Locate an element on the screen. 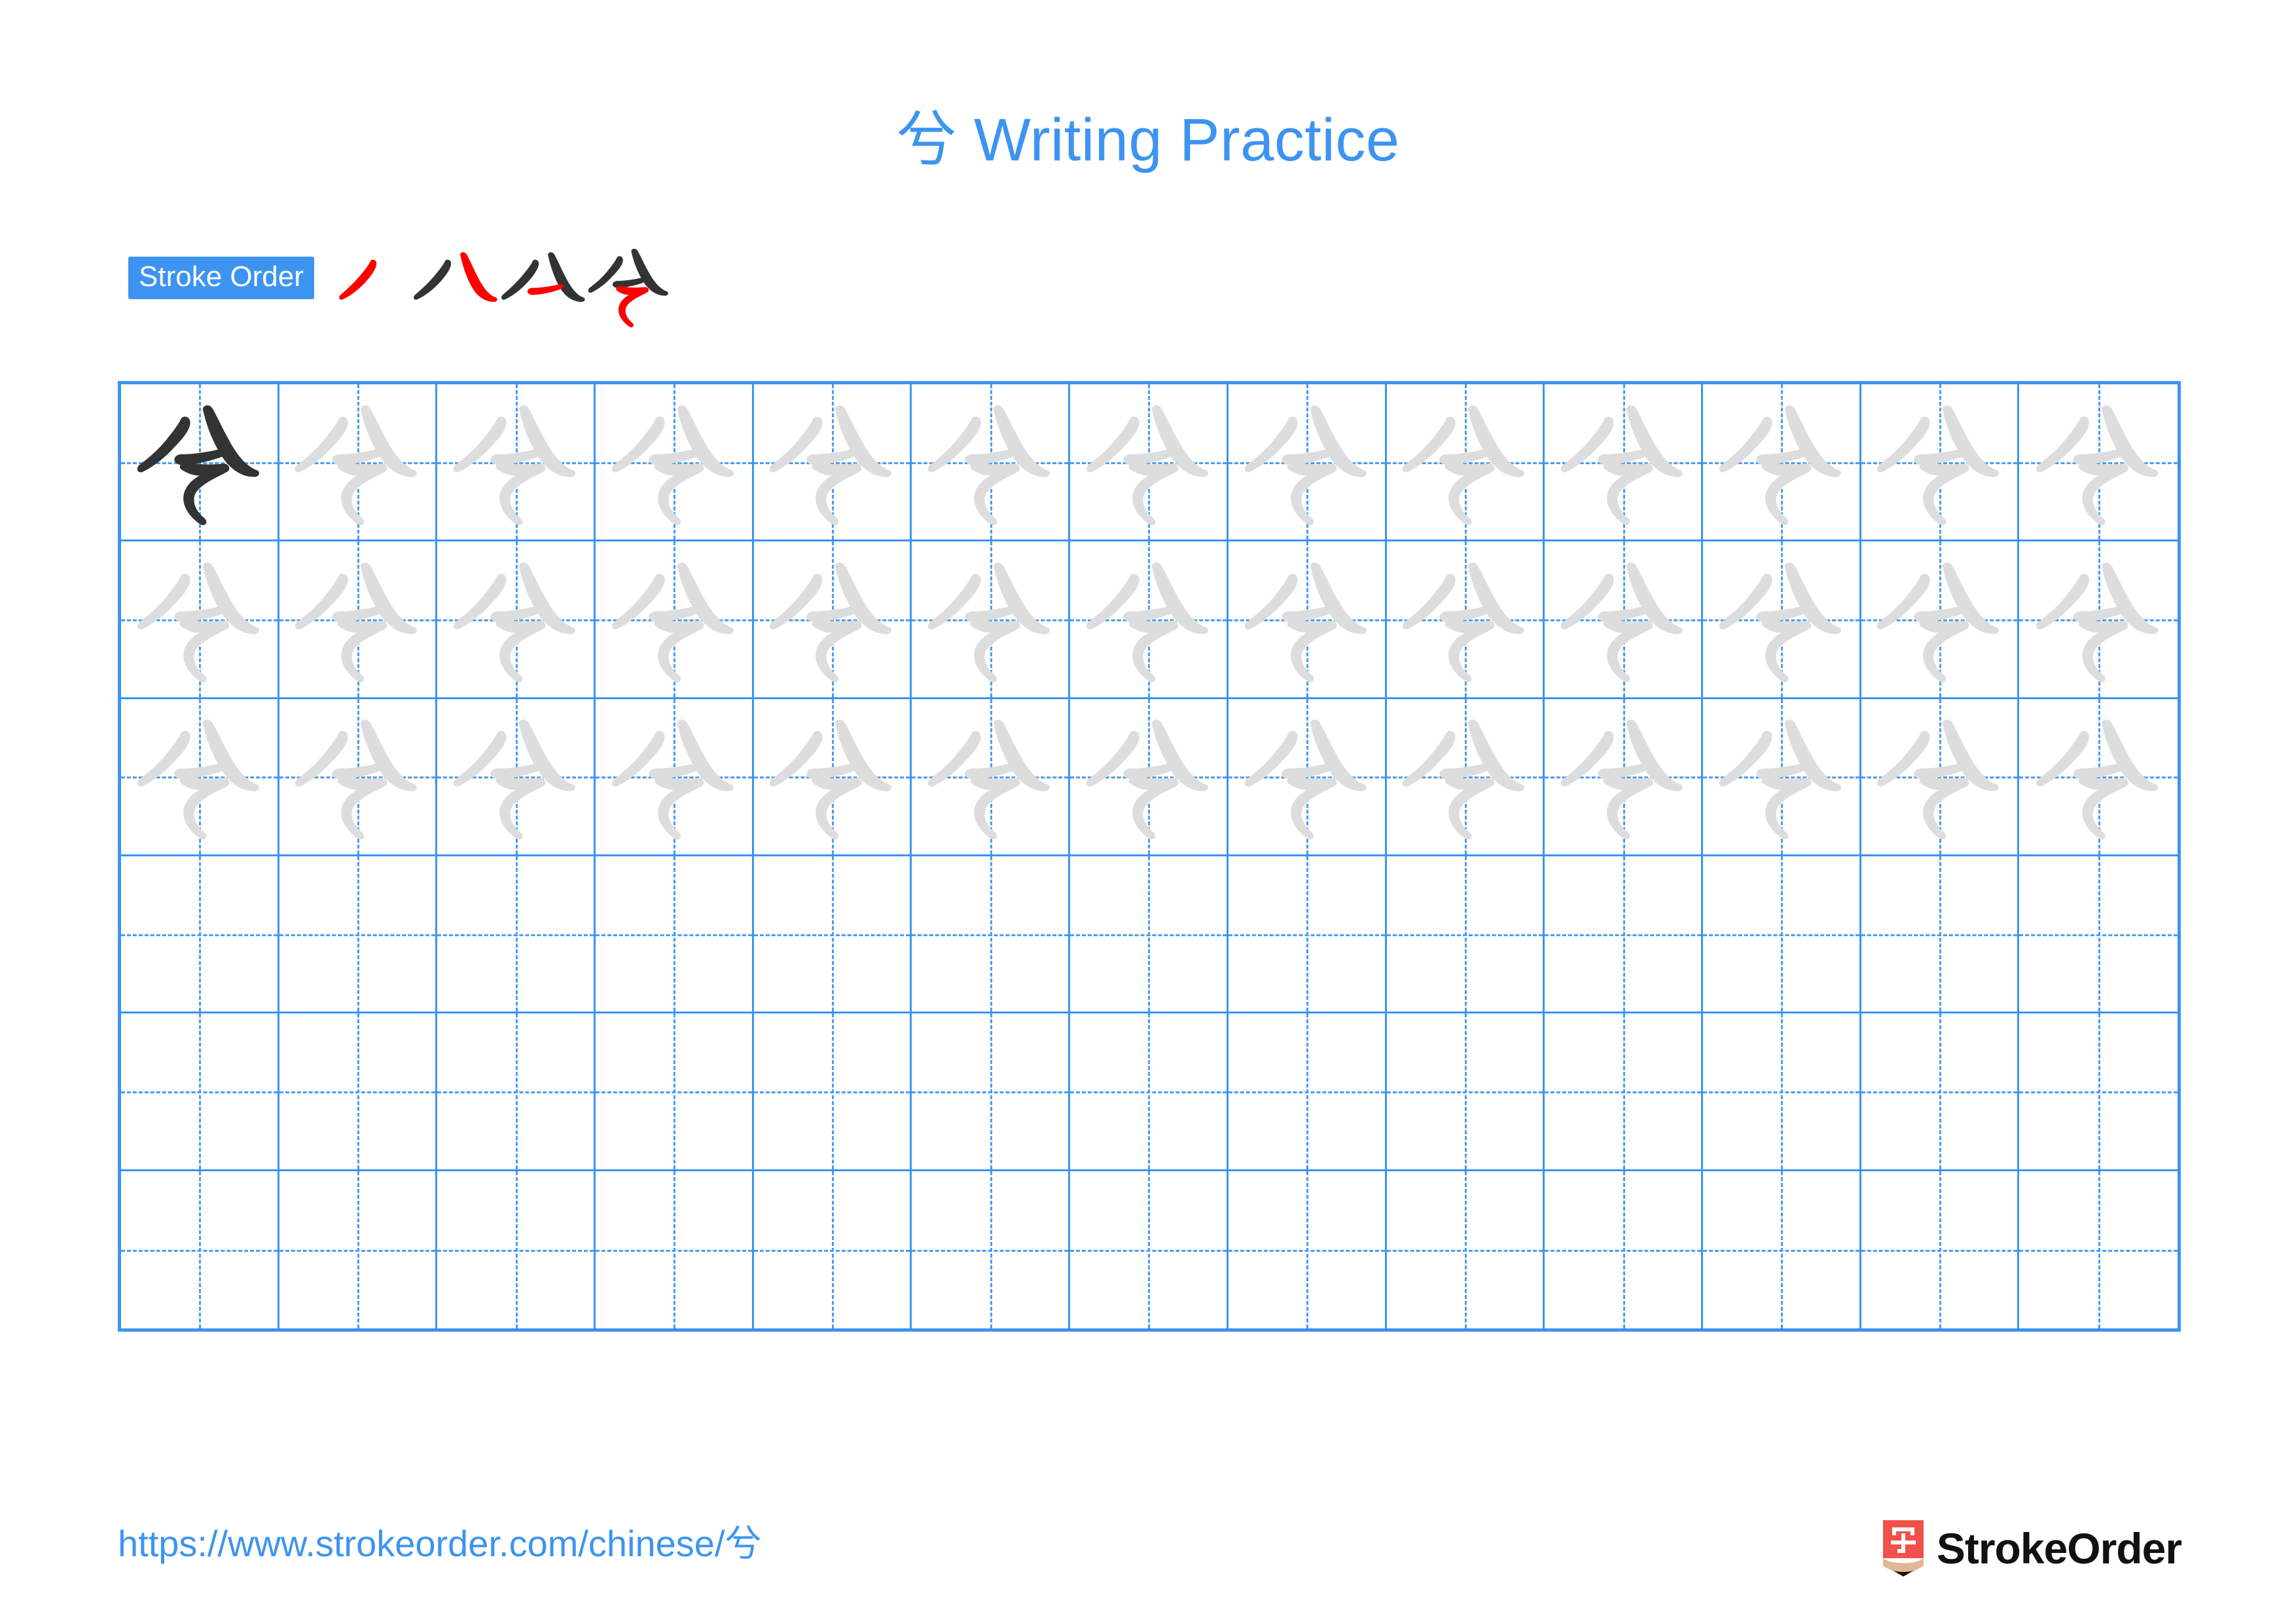  practice-cell-r5c2 is located at coordinates (358, 1092).